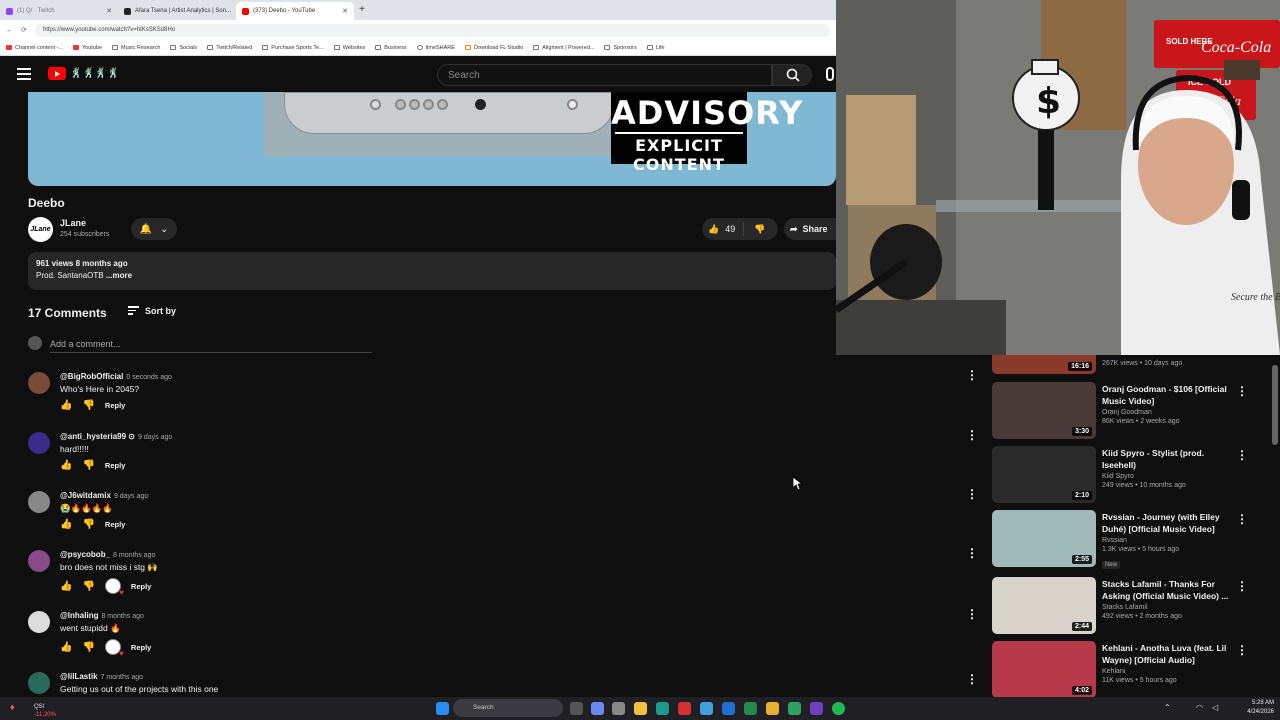 The image size is (1280, 720). Describe the element at coordinates (1169, 412) in the screenshot. I see `channel-name: Oranj Goodman` at that location.